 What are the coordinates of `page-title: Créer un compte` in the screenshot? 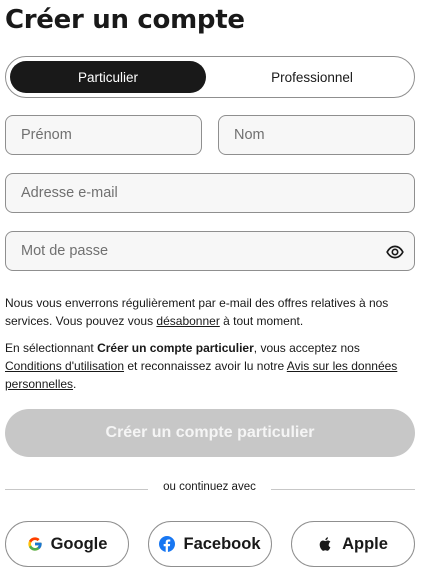 It's located at (125, 20).